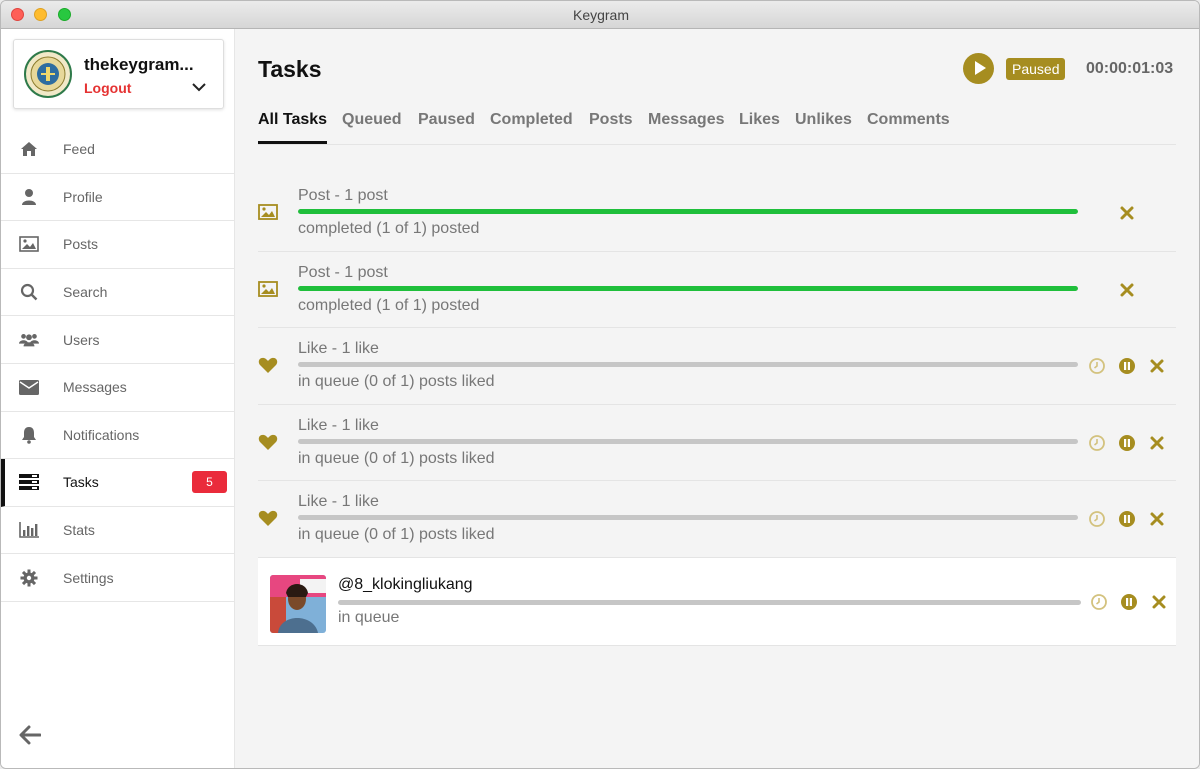 This screenshot has height=769, width=1200. I want to click on sidebar-item-feed: Feed, so click(118, 150).